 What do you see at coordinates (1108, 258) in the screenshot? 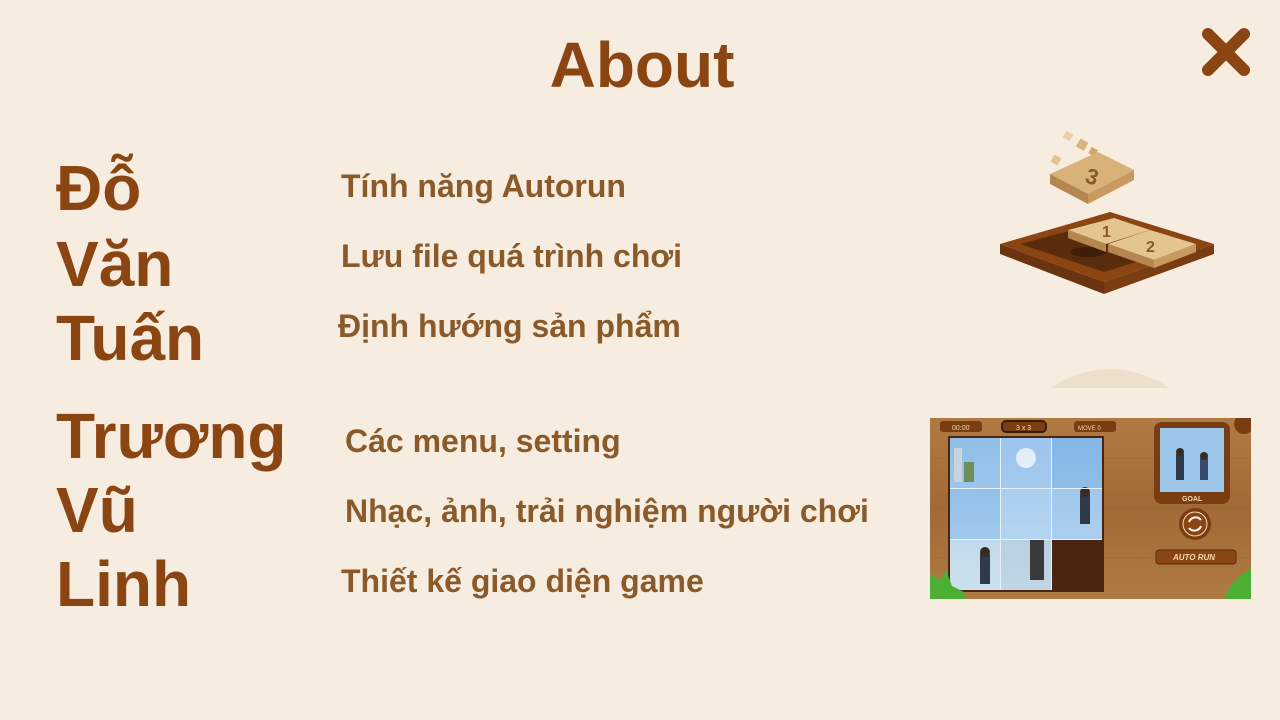
I see `game-logo: 3 1 2` at bounding box center [1108, 258].